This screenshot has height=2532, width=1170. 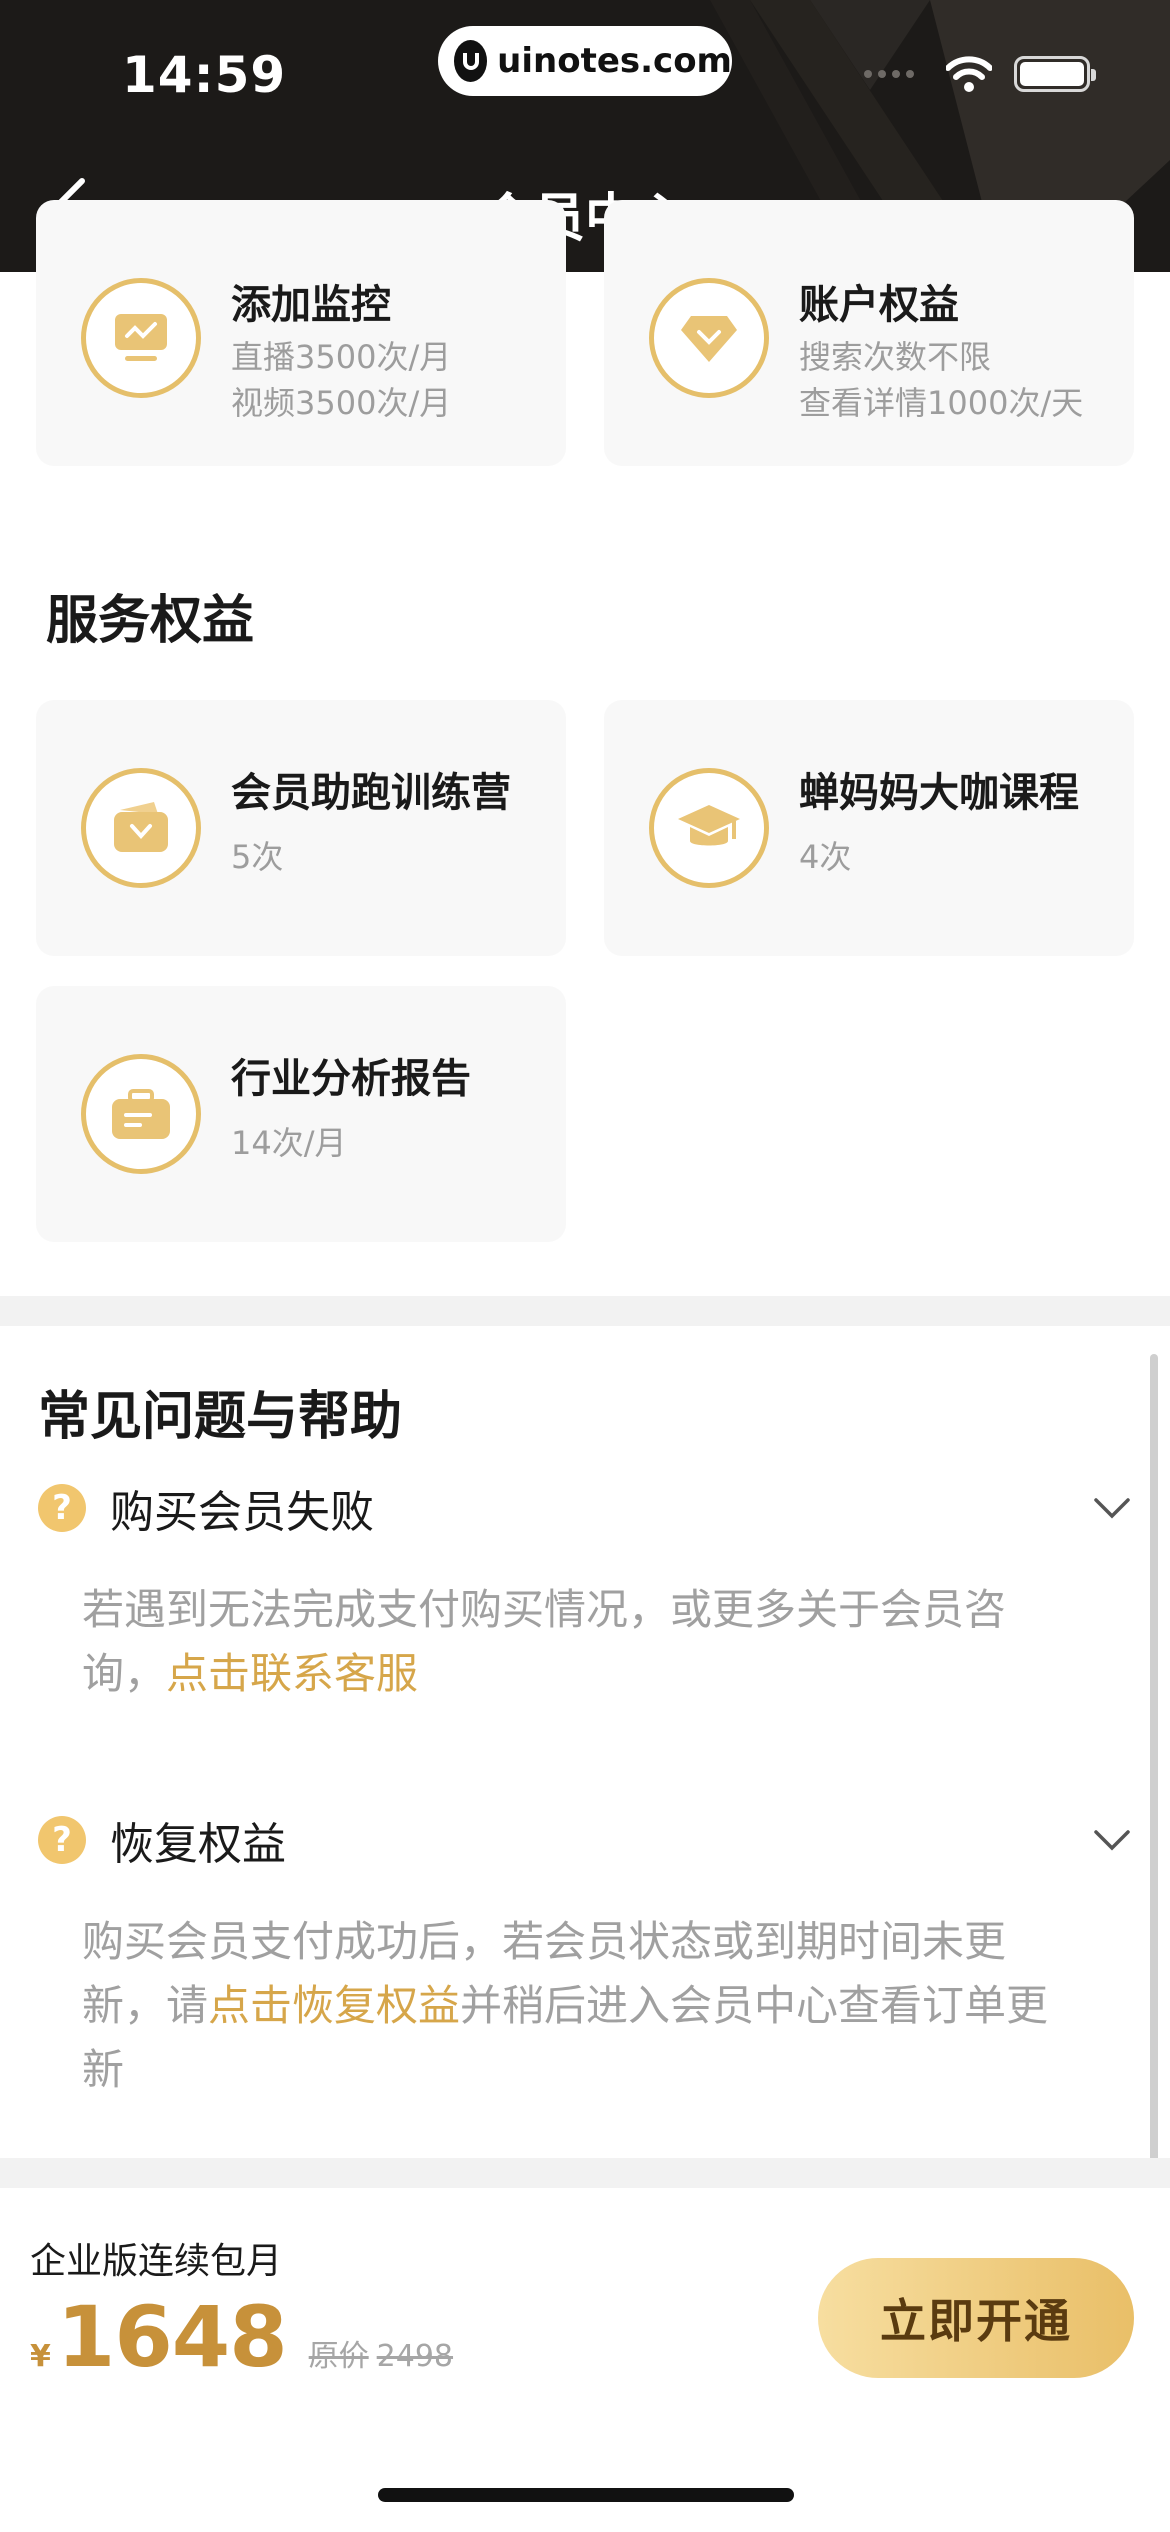 I want to click on service-card-course: 蝉妈妈大咖课程 4次, so click(x=869, y=828).